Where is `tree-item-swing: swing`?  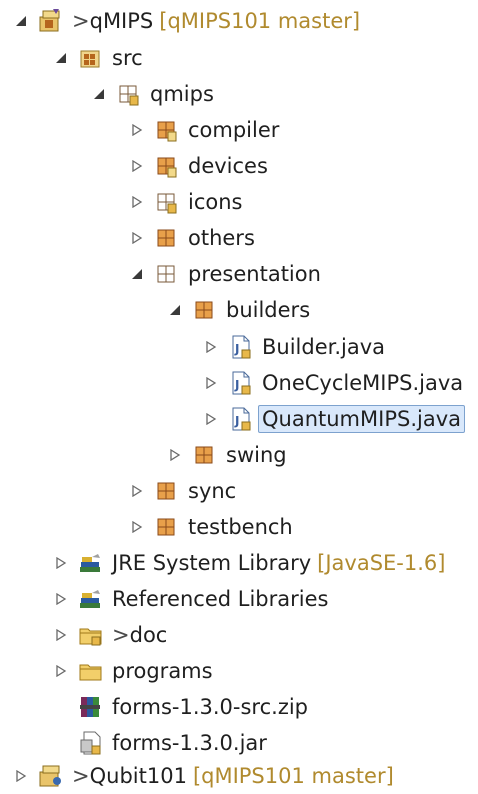 tree-item-swing: swing is located at coordinates (226, 455).